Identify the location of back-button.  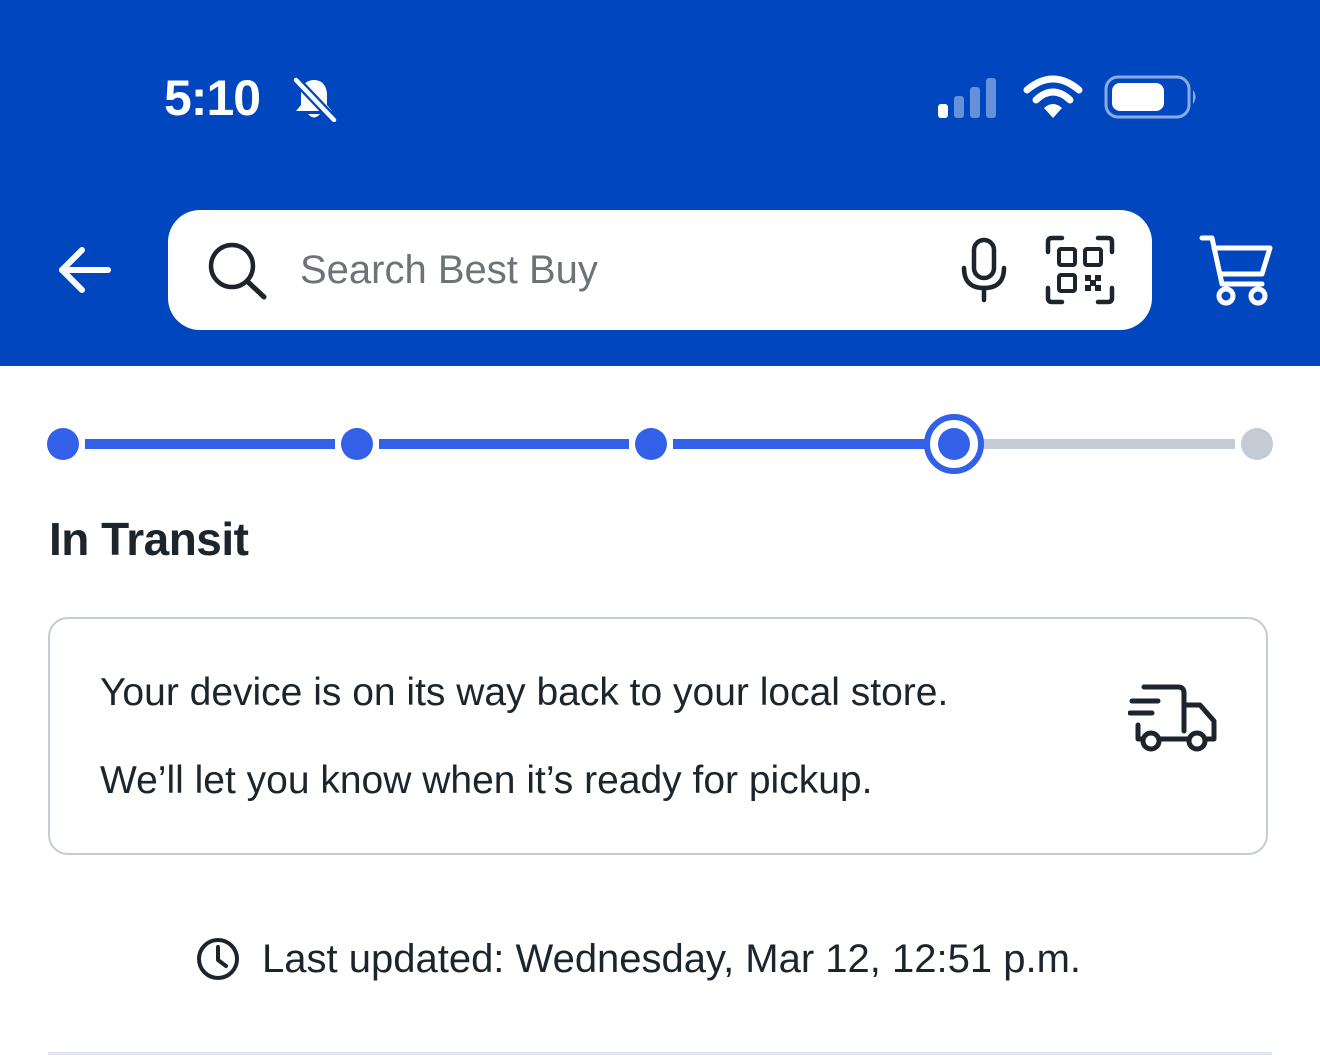
(84, 270).